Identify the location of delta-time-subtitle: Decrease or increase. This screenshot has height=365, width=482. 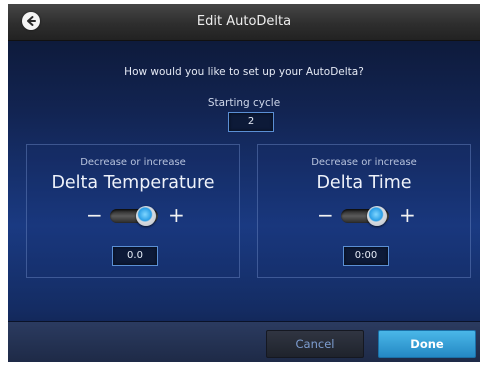
(364, 162).